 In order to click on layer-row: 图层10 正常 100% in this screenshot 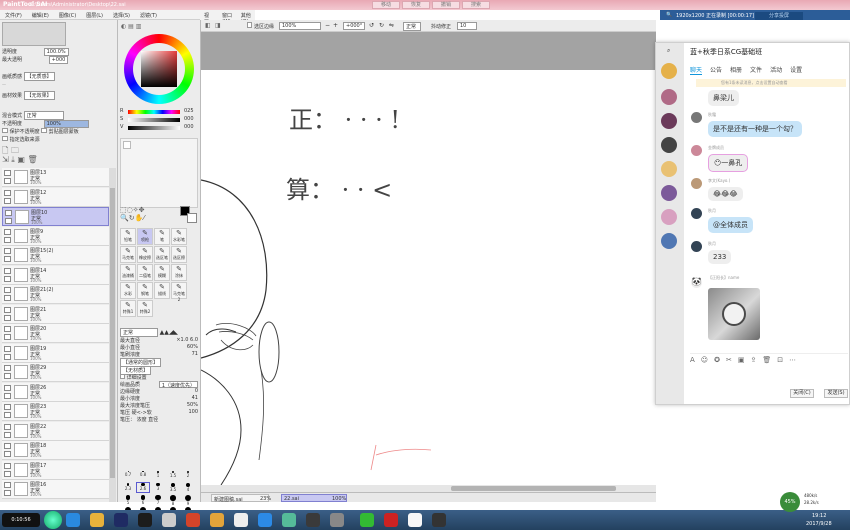, I will do `click(55, 216)`.